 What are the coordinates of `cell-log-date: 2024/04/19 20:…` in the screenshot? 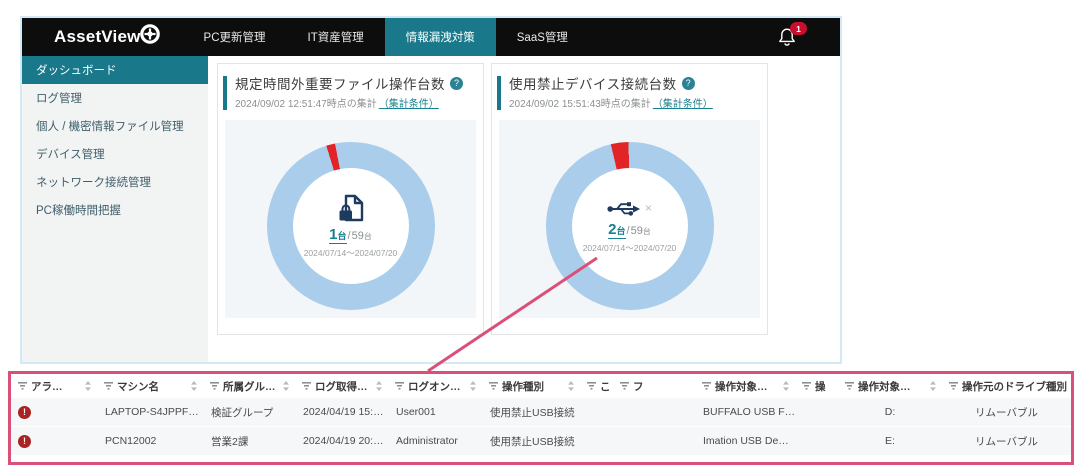 It's located at (343, 441).